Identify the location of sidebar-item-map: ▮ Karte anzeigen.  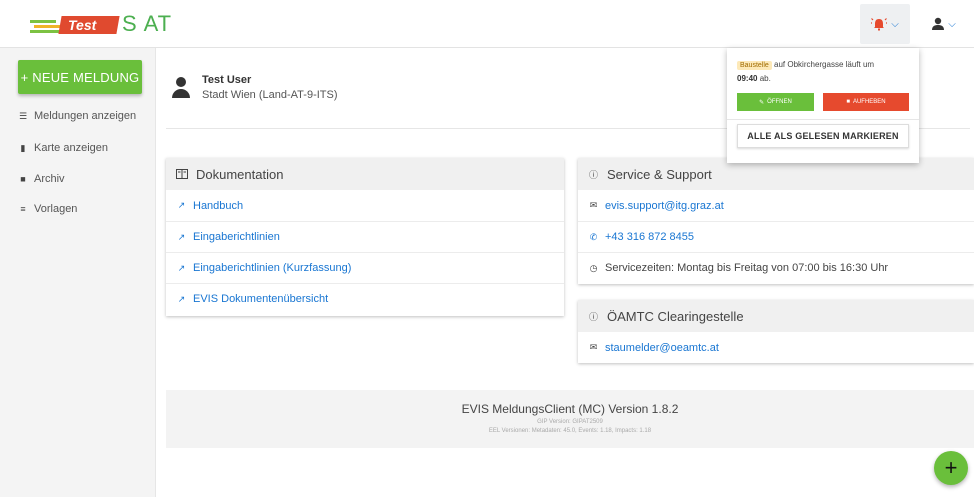
(63, 148).